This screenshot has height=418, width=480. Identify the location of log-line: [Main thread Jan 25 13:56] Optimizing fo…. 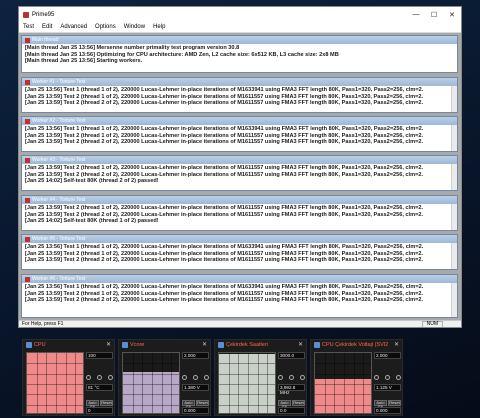
(182, 54).